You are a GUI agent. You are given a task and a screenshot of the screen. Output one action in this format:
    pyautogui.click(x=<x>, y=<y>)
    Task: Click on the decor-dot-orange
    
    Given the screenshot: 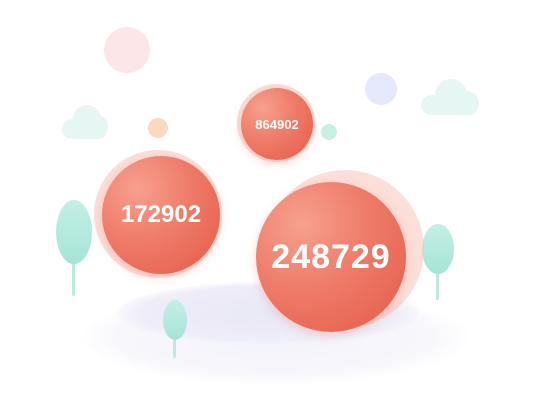 What is the action you would take?
    pyautogui.click(x=158, y=128)
    